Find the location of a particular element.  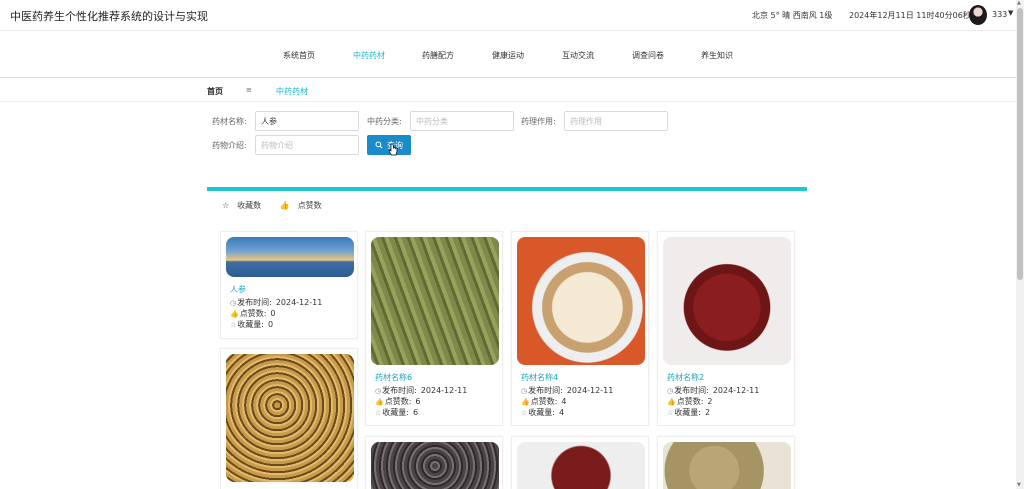

collect-count: ☆收藏量: 2 is located at coordinates (689, 412).